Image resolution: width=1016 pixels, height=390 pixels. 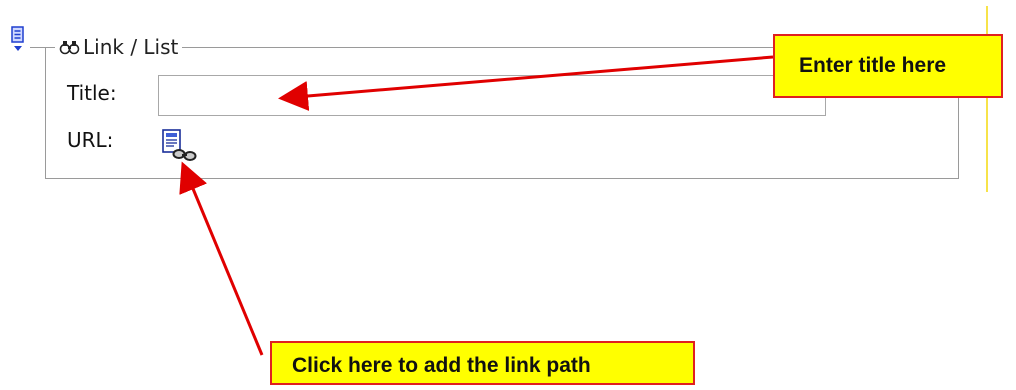 I want to click on url-callout: Click here to add the link path, so click(x=482, y=363).